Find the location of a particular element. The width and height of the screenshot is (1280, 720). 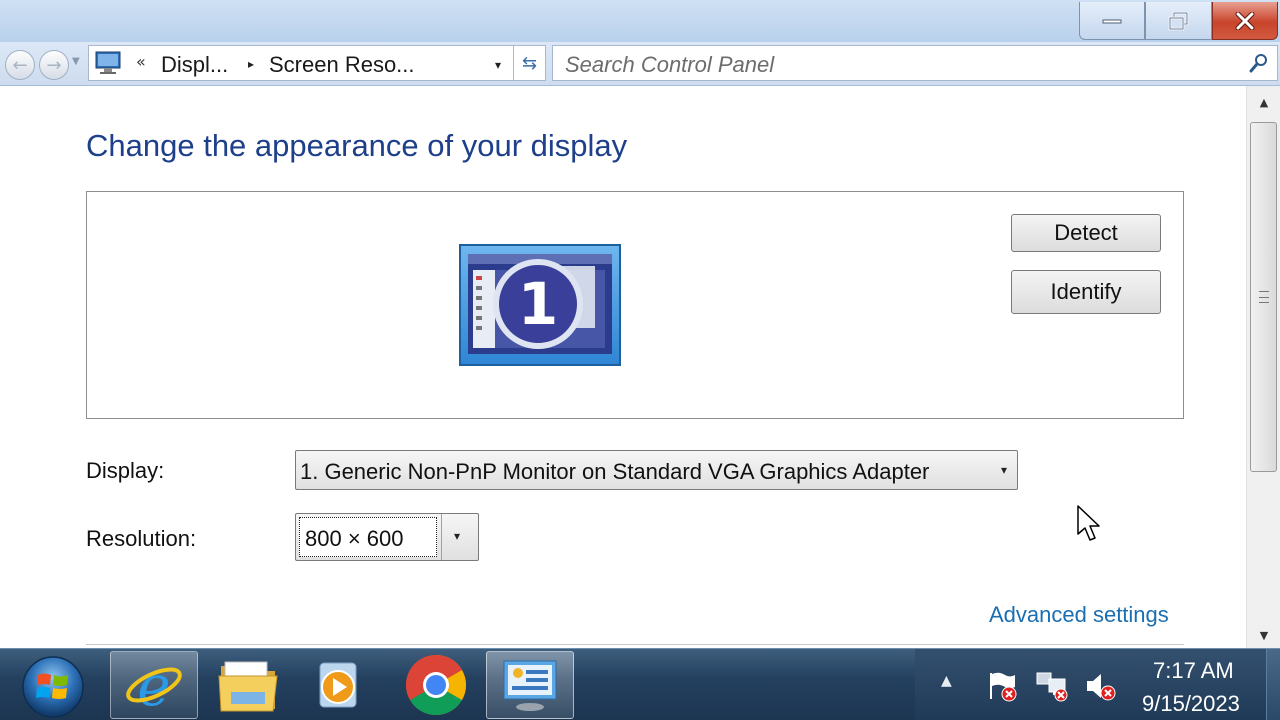

notification-area: ▲ 7:17 AM 9/15/2023 is located at coordinates (1097, 684).